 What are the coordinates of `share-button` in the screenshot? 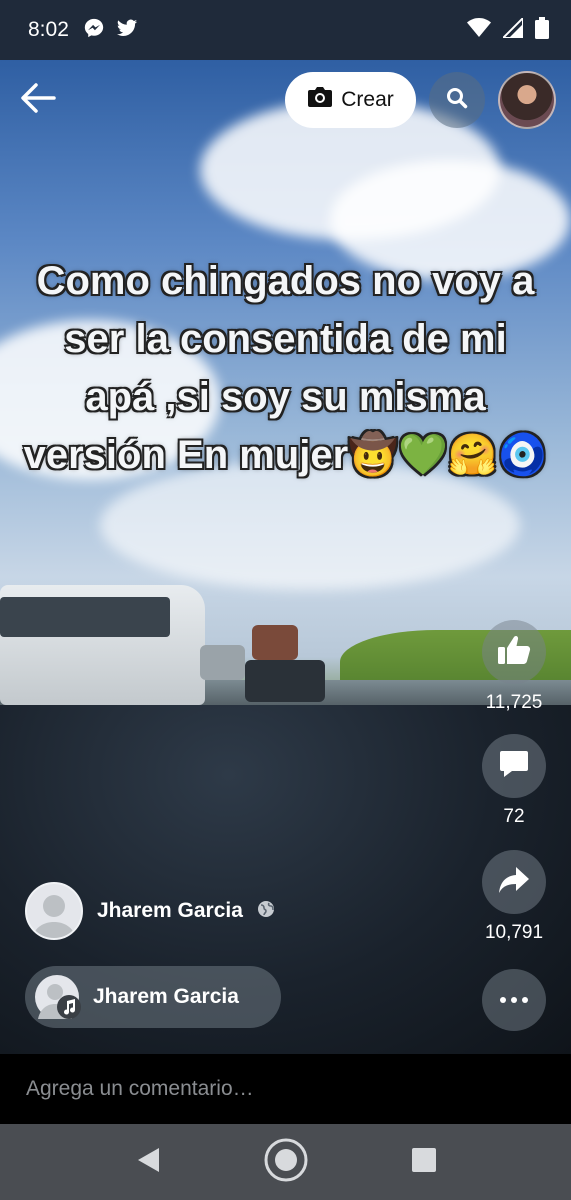 It's located at (514, 882).